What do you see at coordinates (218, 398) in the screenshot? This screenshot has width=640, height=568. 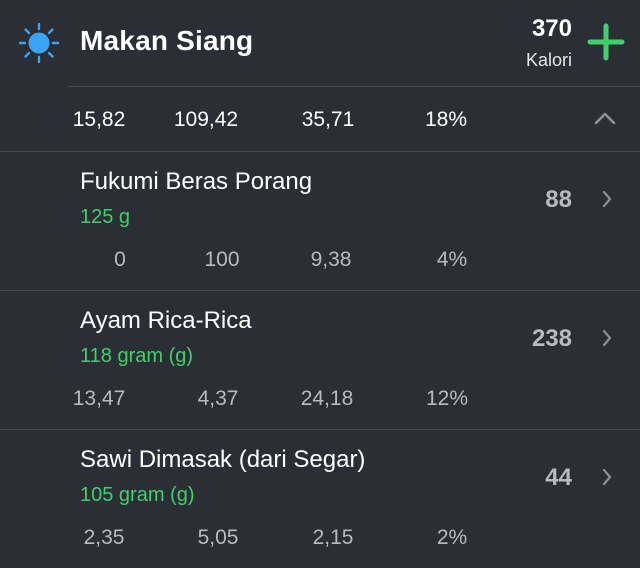 I see `food-value: 4,37` at bounding box center [218, 398].